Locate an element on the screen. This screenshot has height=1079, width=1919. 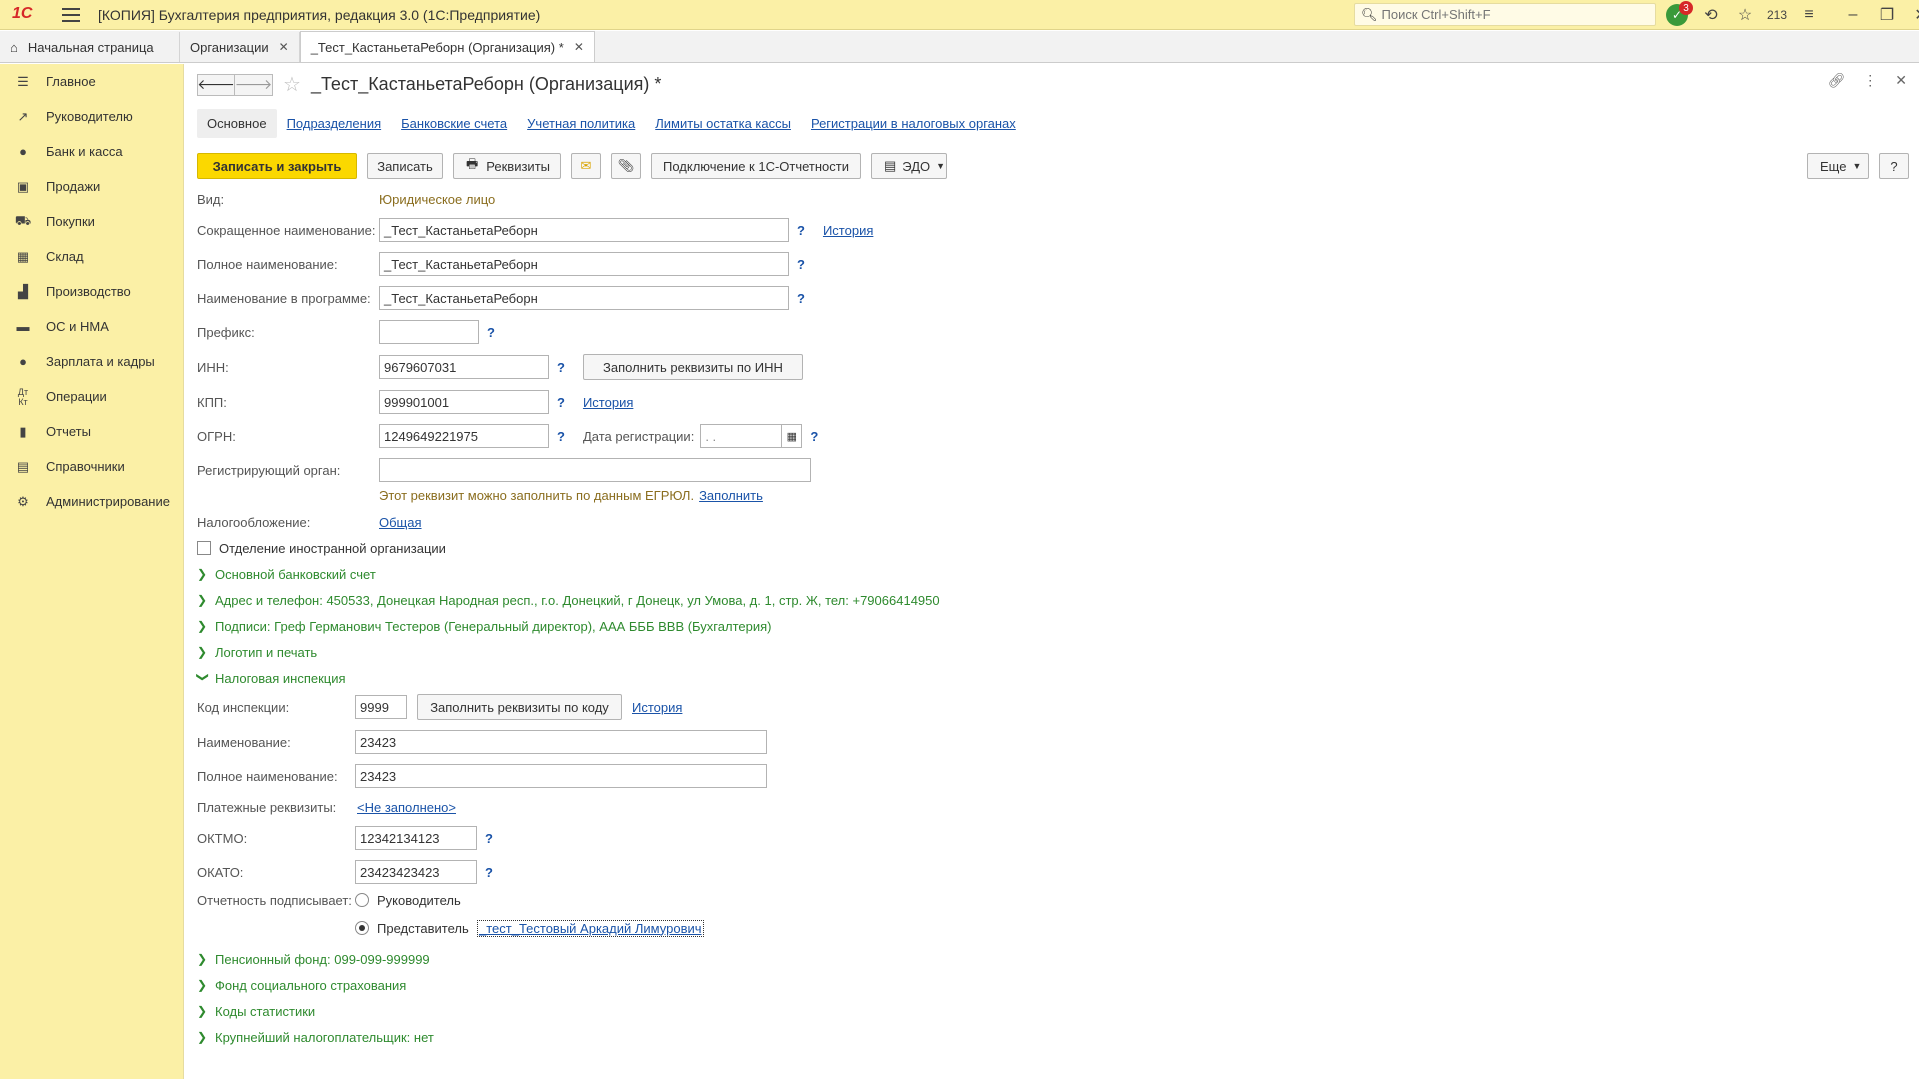
history-icon: ⟲ is located at coordinates (1711, 15).